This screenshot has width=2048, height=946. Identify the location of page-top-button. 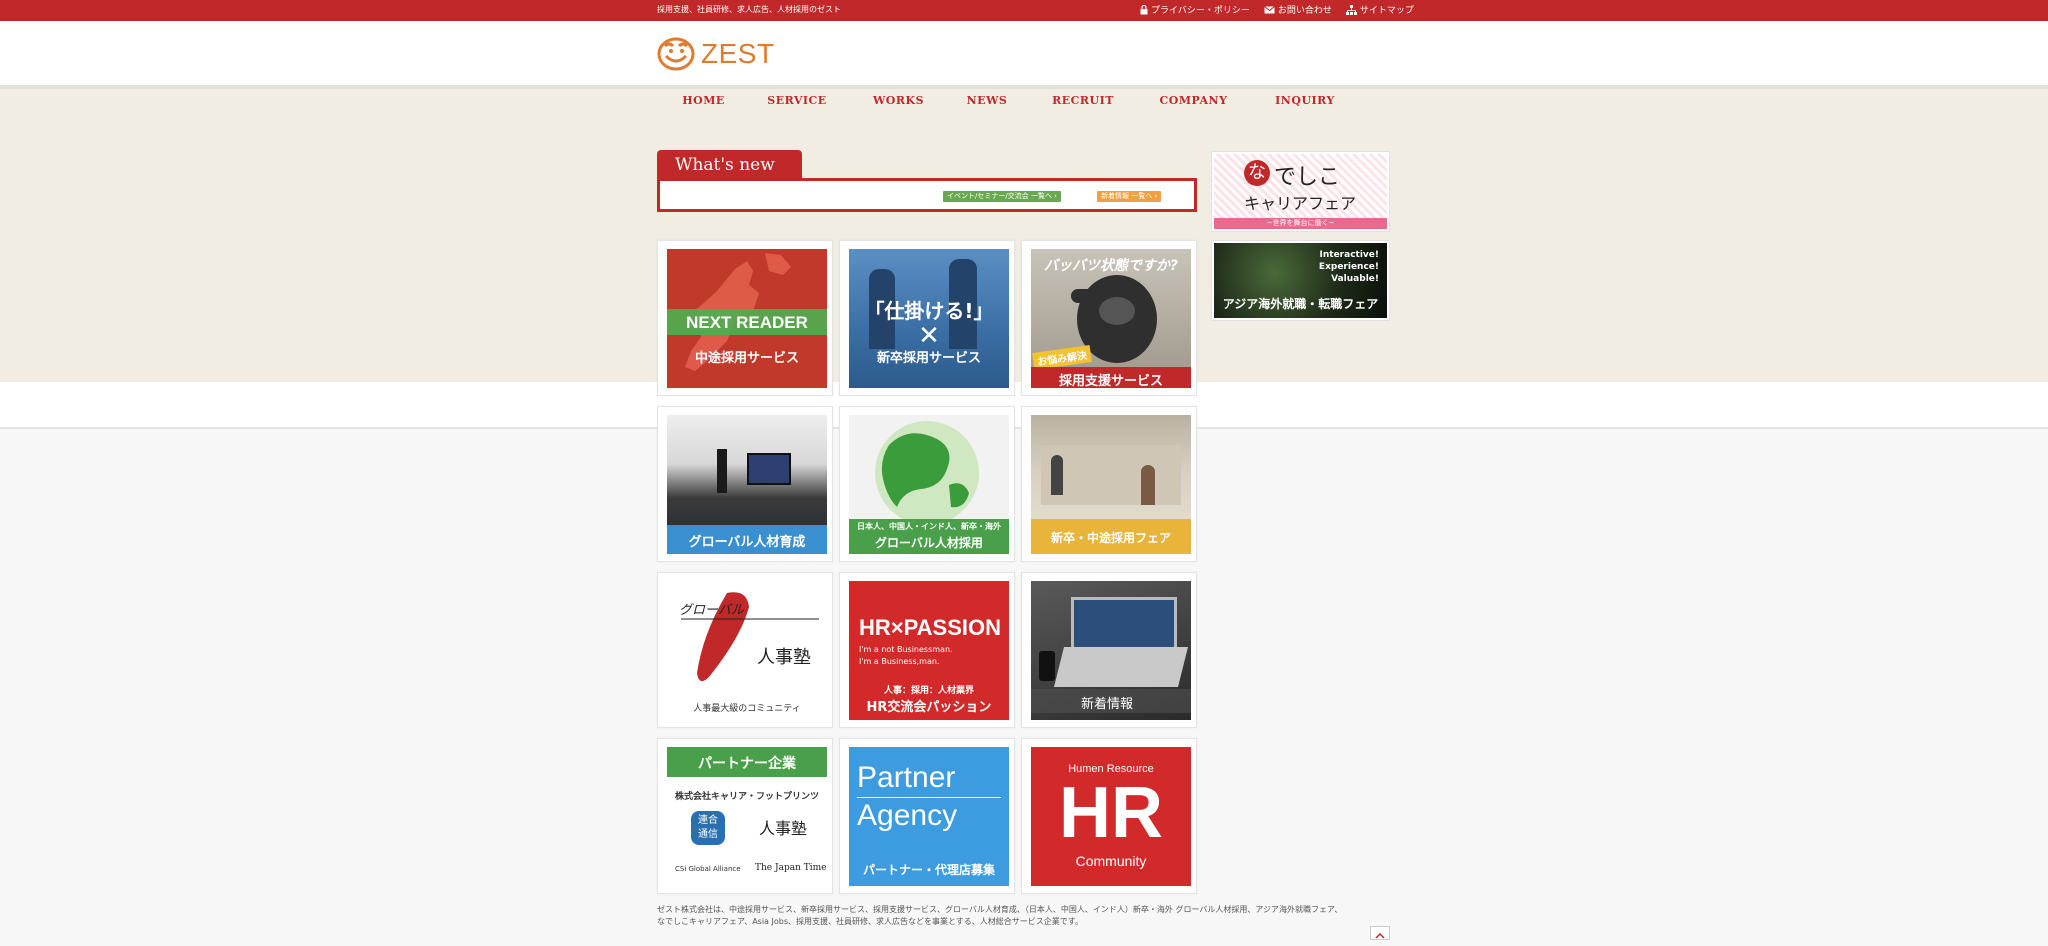
(1380, 933).